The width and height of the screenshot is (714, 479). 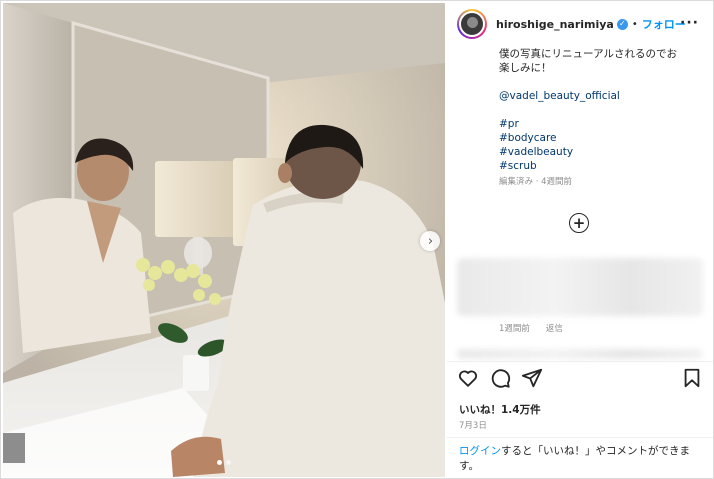 I want to click on load-more-comments-icon: +, so click(x=579, y=223).